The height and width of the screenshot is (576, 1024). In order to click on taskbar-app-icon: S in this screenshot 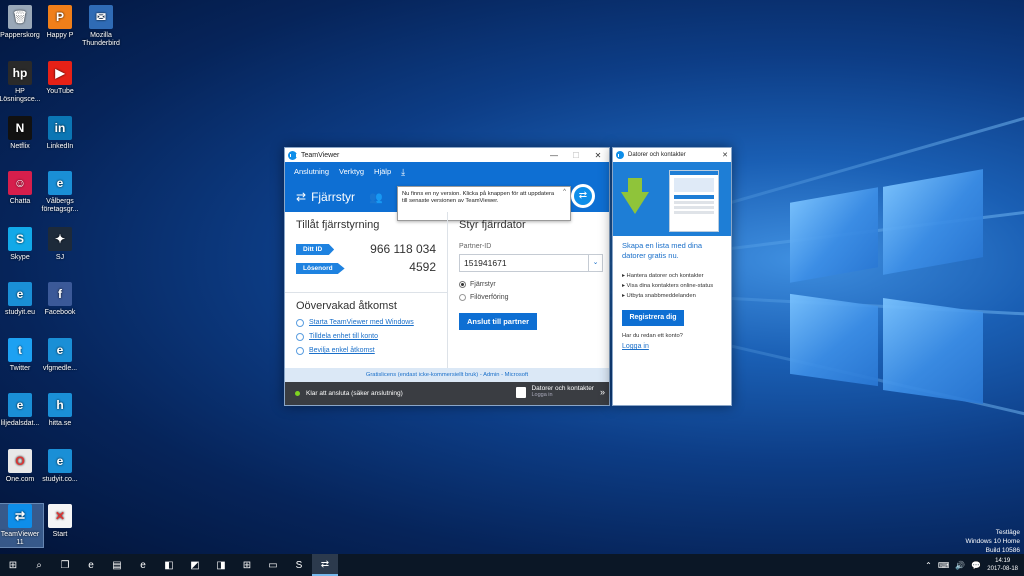, I will do `click(299, 565)`.